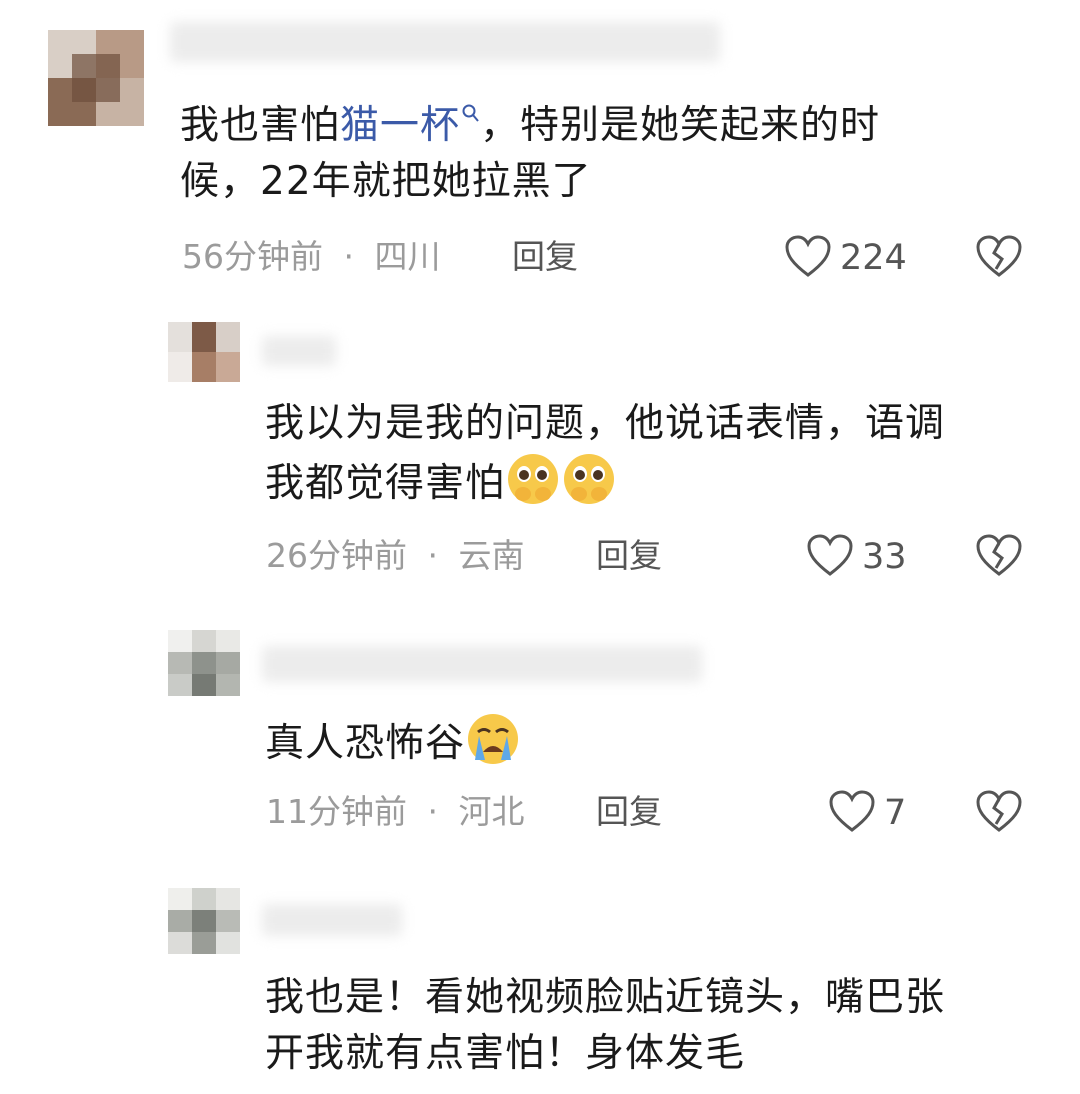  I want to click on comment-text: 我也害怕猫一杯 ，特别是她笑起来的时 候，22年就把她拉黑了, so click(530, 153).